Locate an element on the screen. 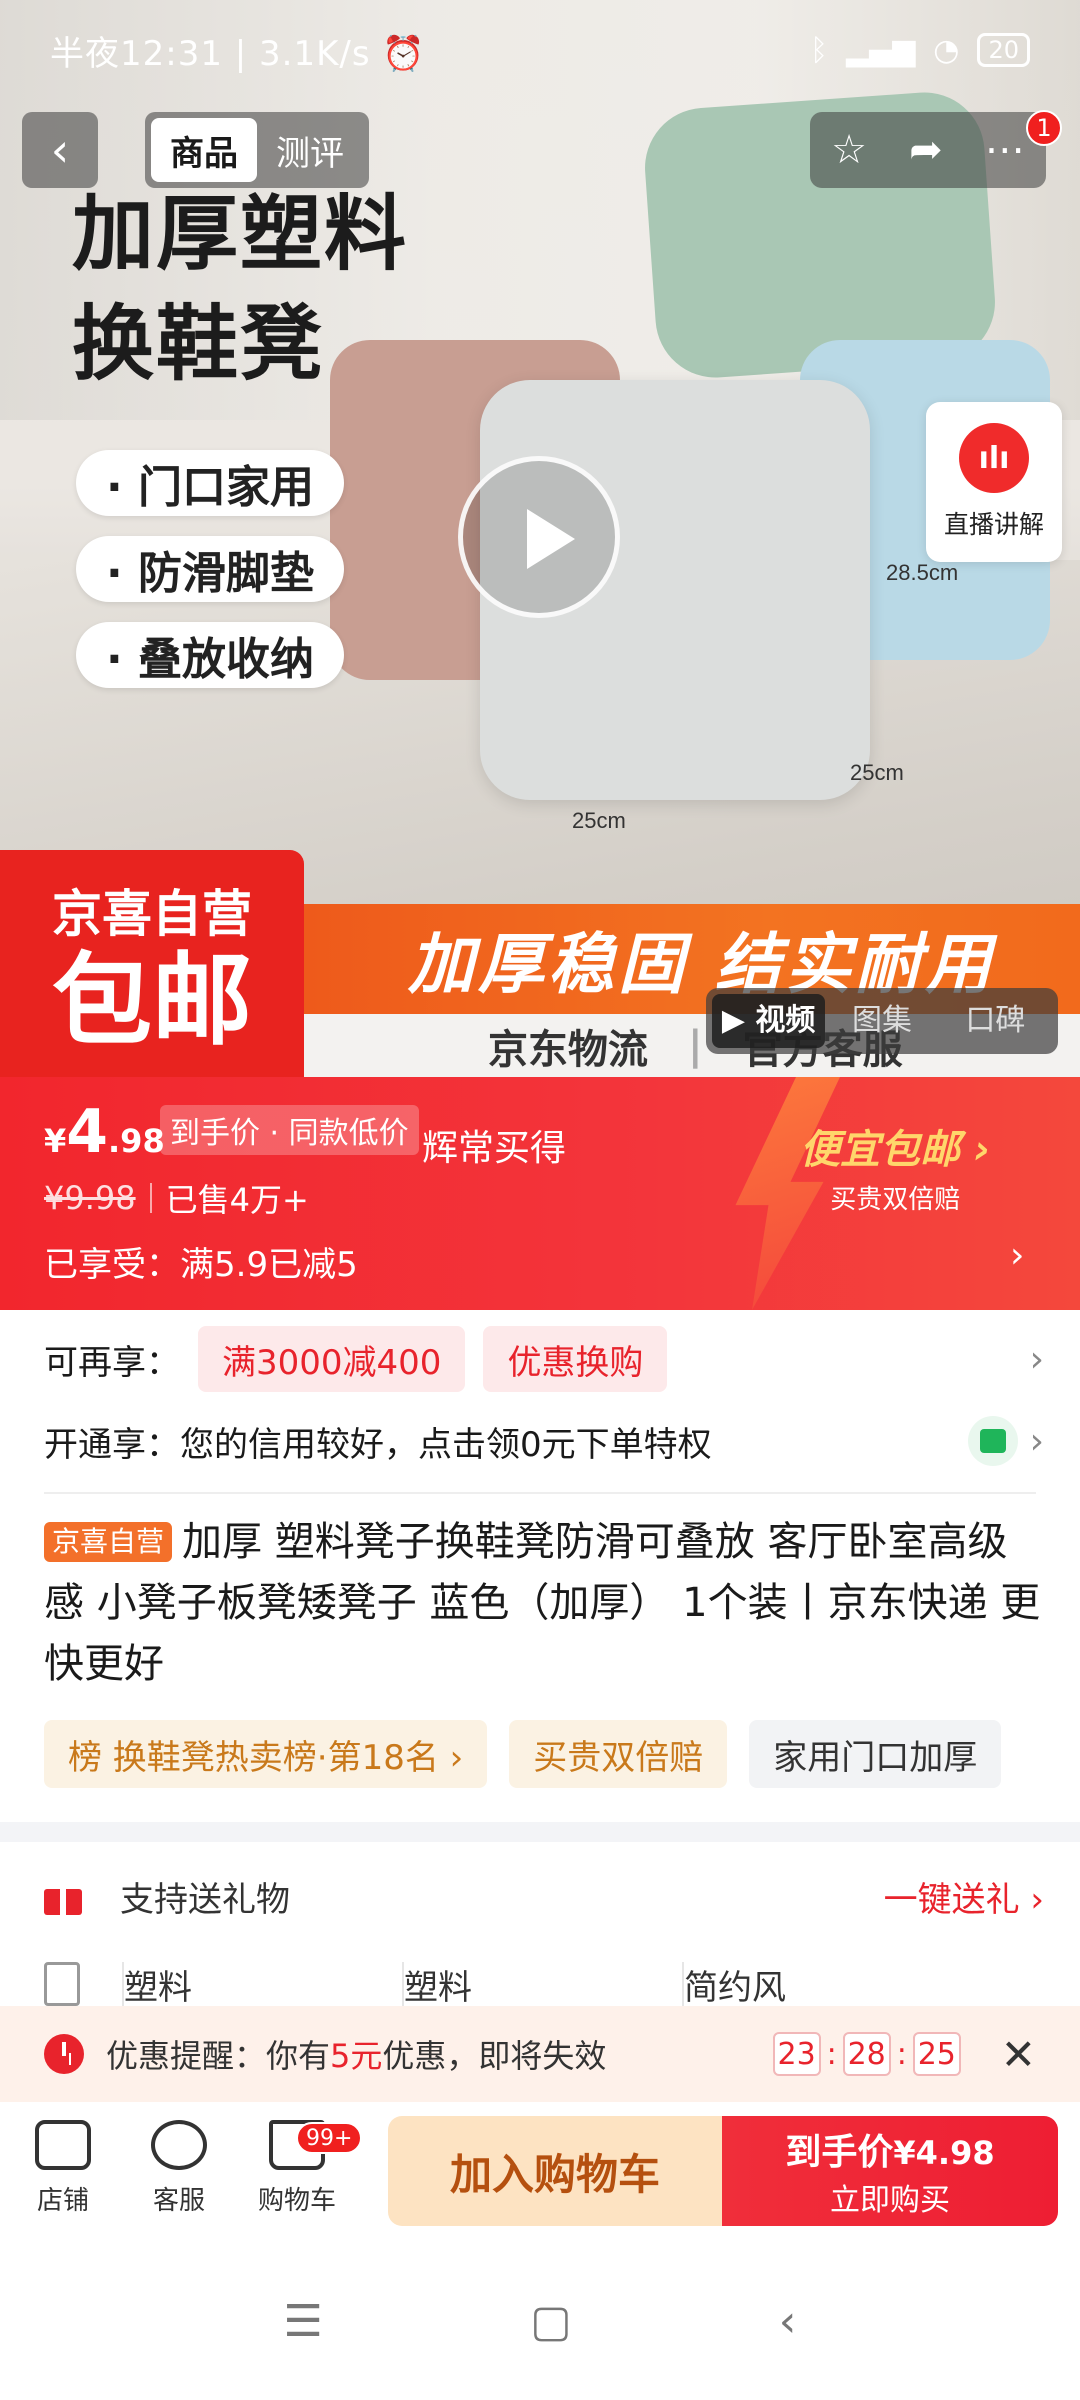 The height and width of the screenshot is (2400, 1080). badge-line1: 京喜自营 is located at coordinates (152, 914).